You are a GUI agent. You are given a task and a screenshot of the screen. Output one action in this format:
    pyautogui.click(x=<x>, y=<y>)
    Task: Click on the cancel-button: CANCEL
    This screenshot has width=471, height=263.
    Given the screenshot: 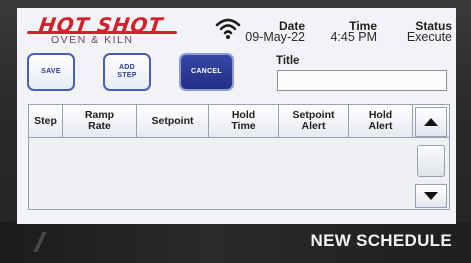 What is the action you would take?
    pyautogui.click(x=206, y=72)
    